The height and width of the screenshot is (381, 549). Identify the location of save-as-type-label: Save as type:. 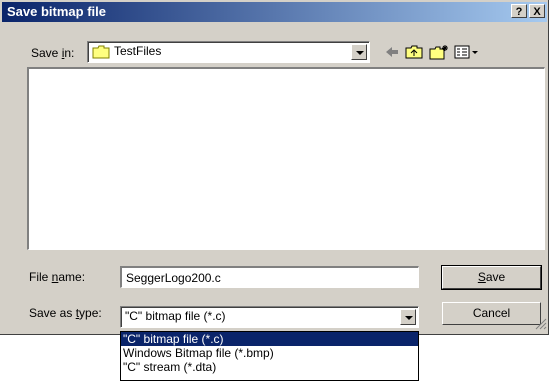
(65, 313).